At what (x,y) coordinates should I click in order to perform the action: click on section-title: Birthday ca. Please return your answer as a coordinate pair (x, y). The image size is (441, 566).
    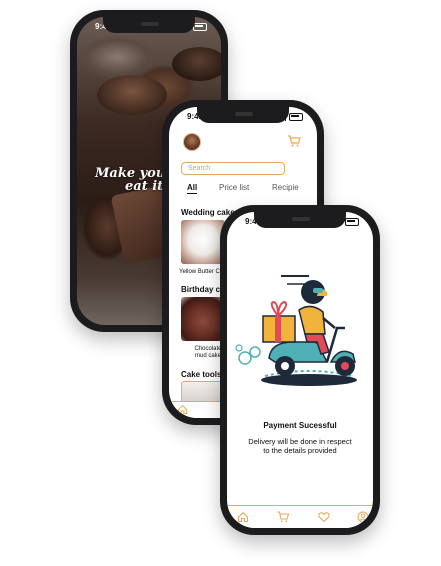
    Looking at the image, I should click on (203, 289).